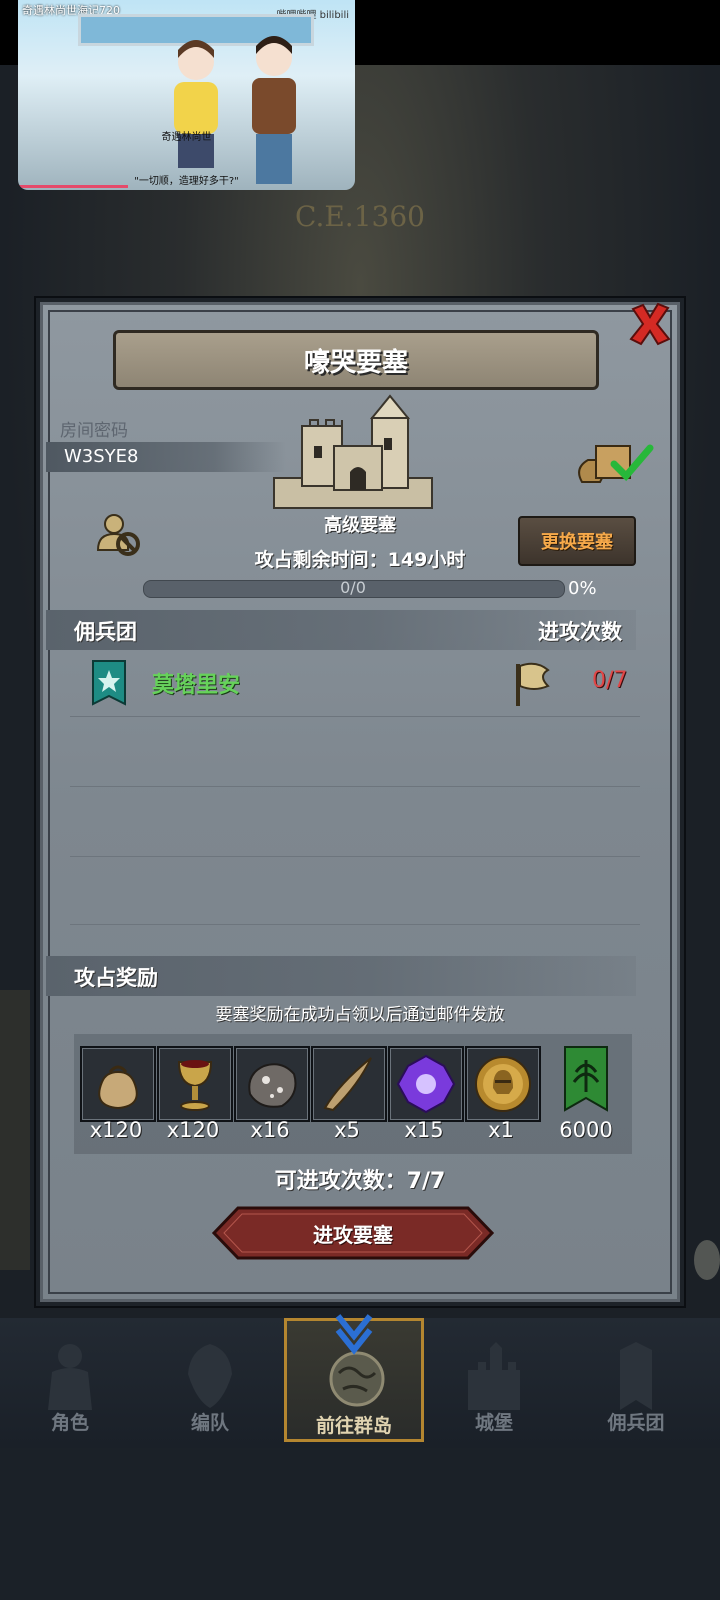 This screenshot has width=720, height=1600. What do you see at coordinates (353, 451) in the screenshot?
I see `fortress-castle-icon` at bounding box center [353, 451].